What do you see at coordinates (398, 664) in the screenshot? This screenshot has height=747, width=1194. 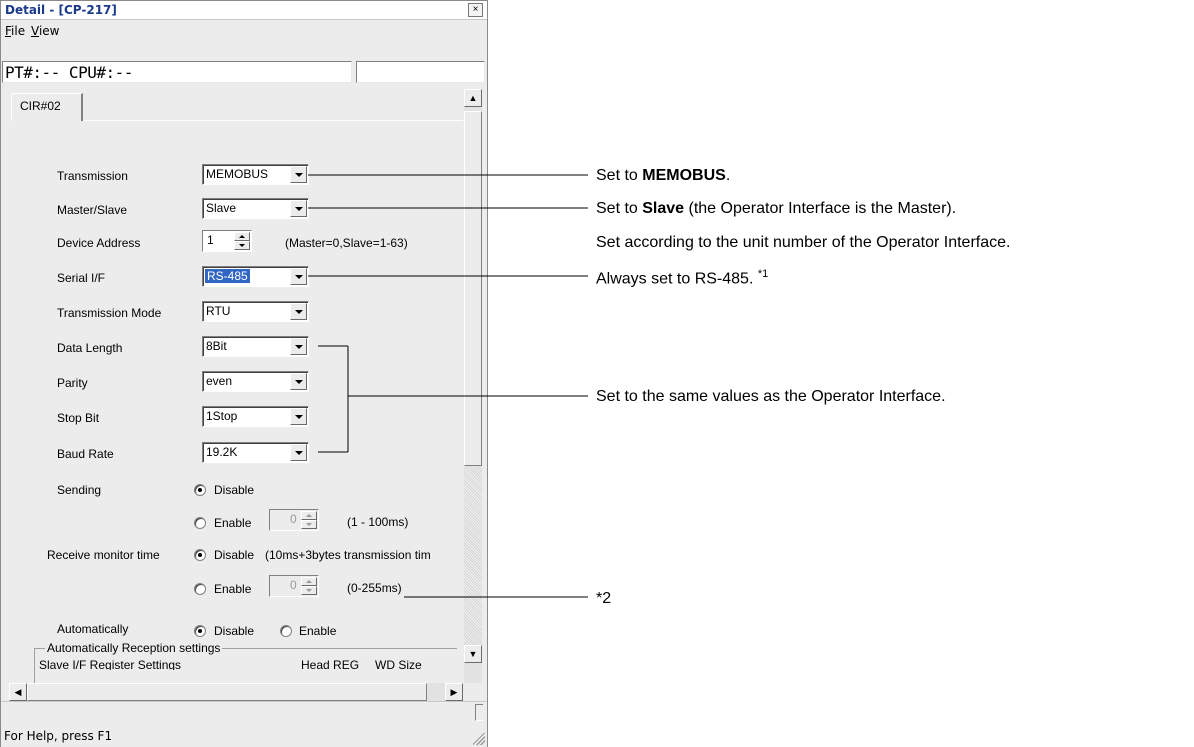 I see `wd-size-header: WD Size` at bounding box center [398, 664].